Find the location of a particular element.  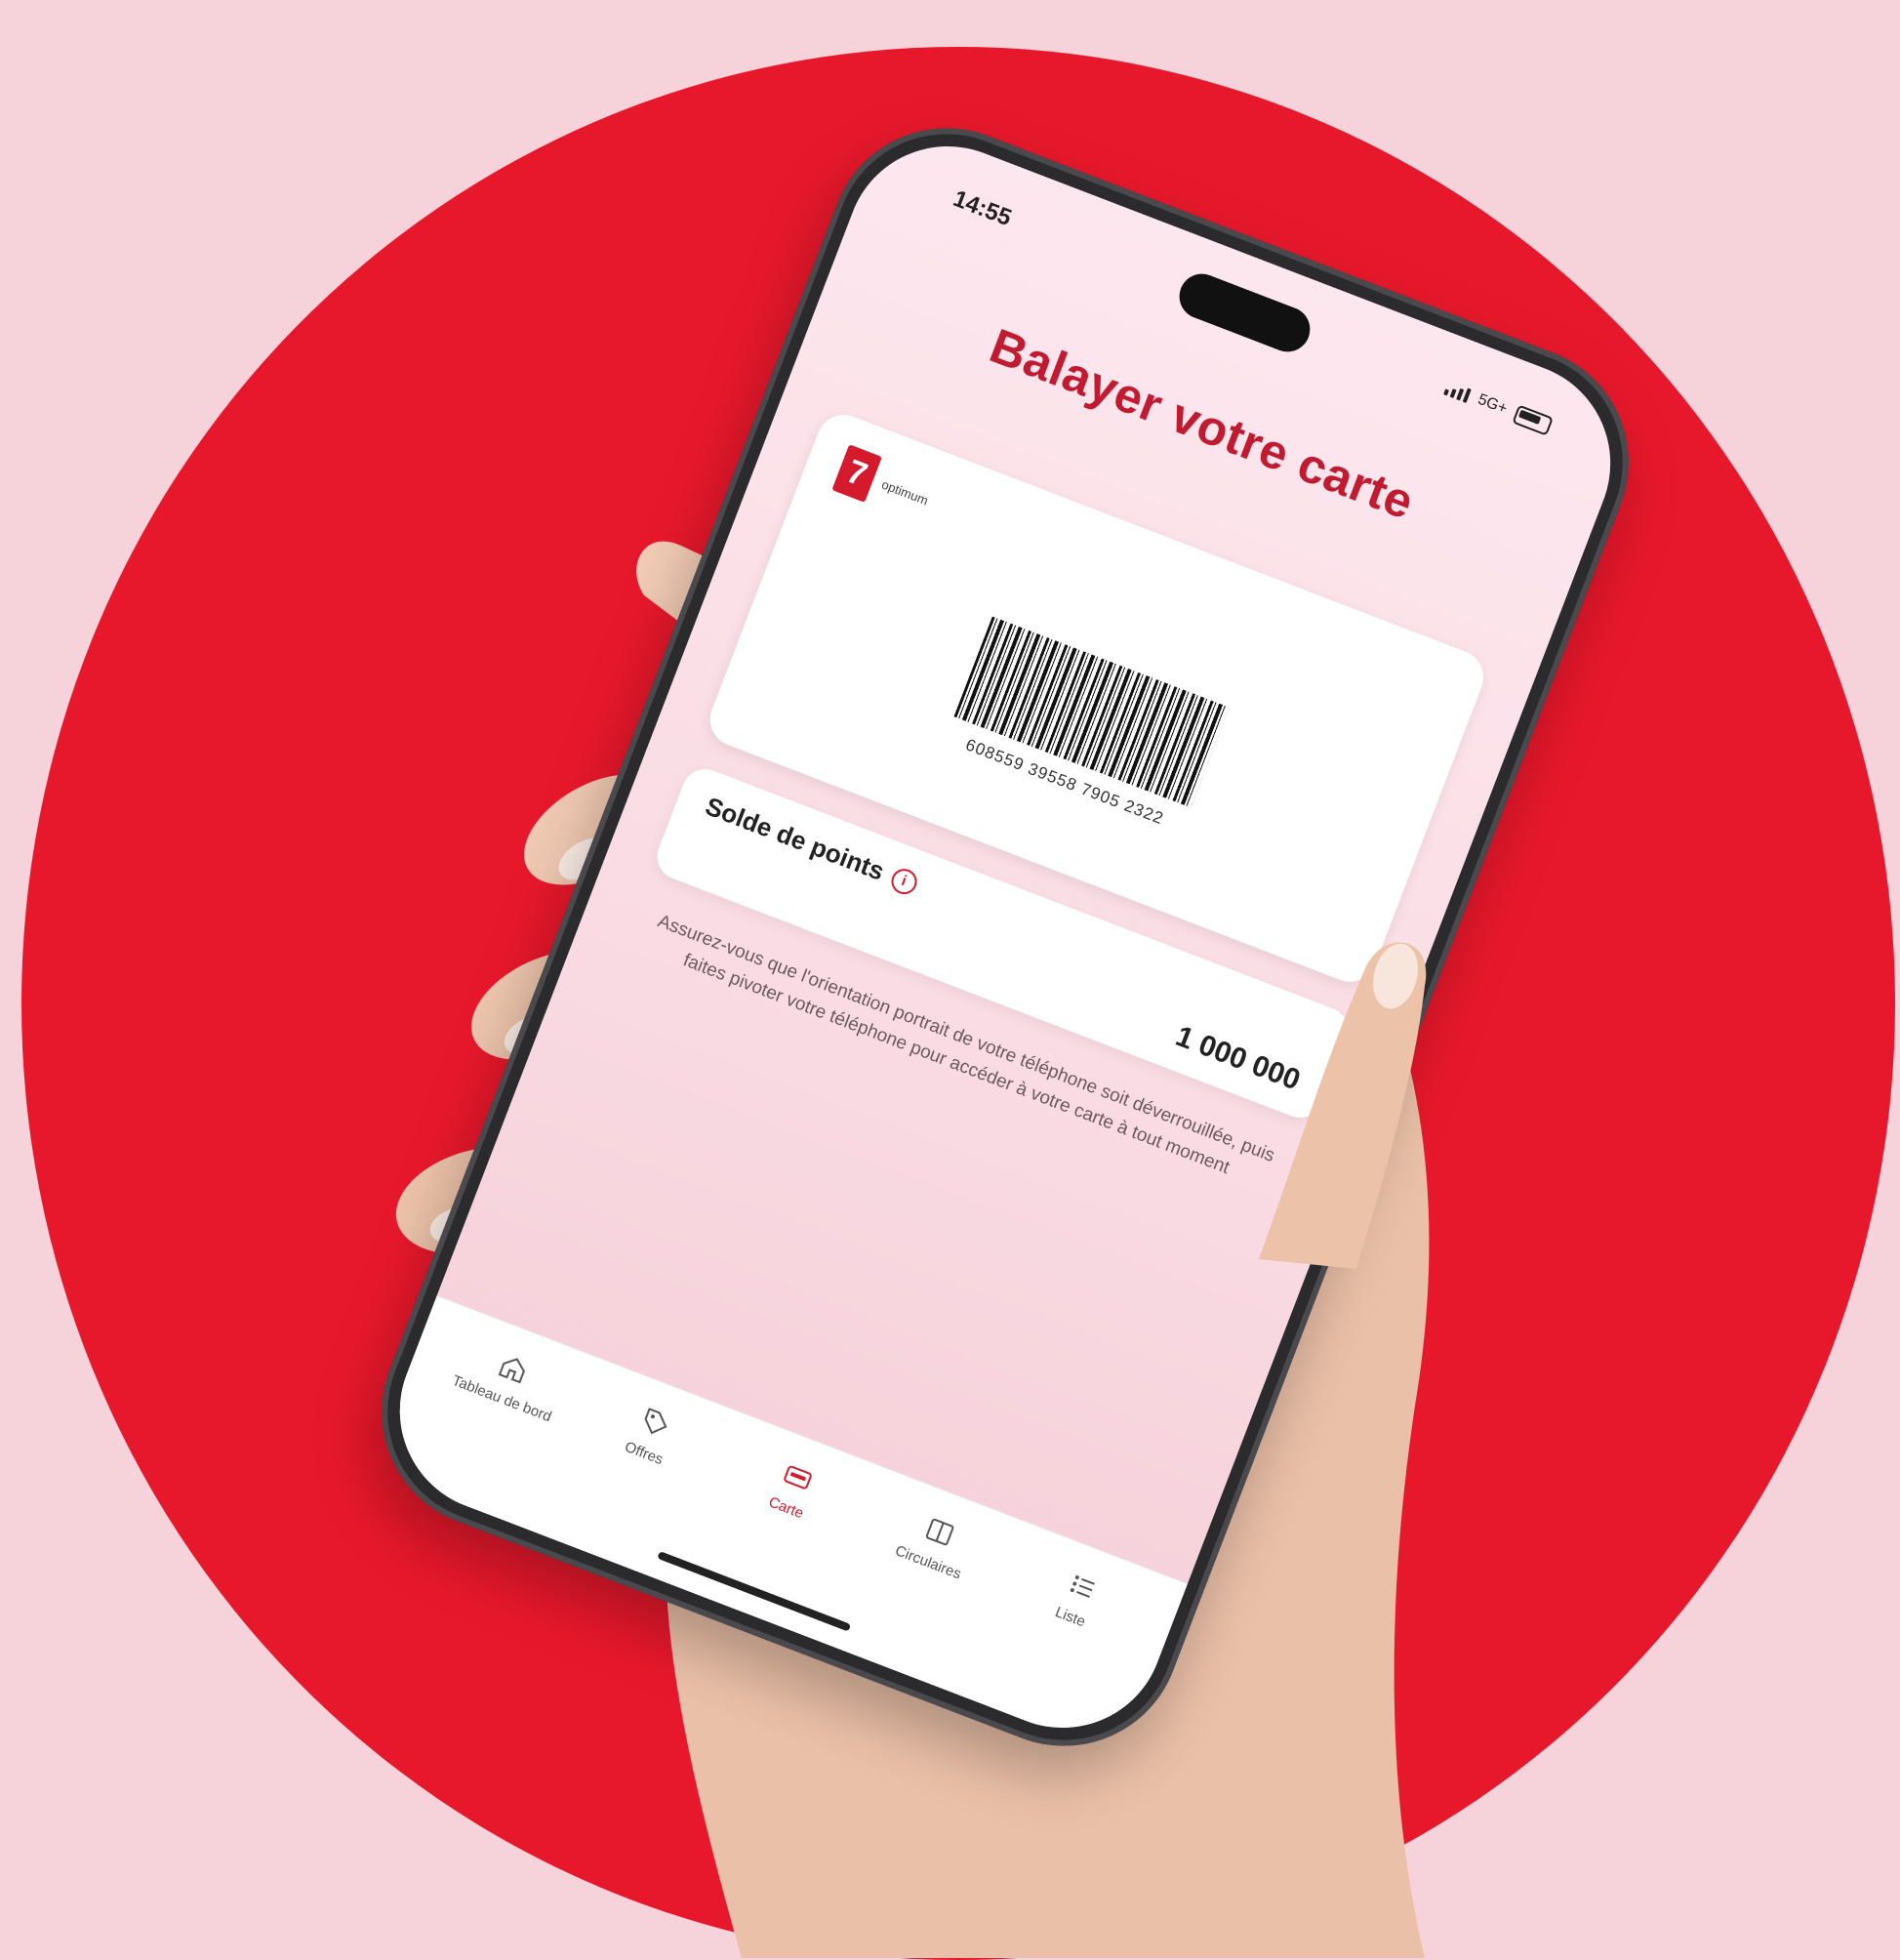

info-icon: i is located at coordinates (904, 881).